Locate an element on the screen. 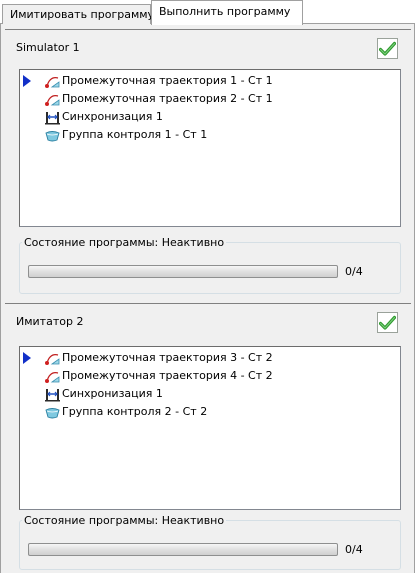  list-item-label: Группа контроля 2 - Ст 2 is located at coordinates (135, 411).